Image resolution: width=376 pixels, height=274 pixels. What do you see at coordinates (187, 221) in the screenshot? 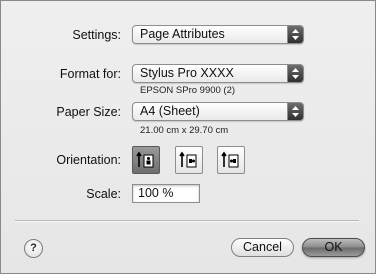
I see `divider` at bounding box center [187, 221].